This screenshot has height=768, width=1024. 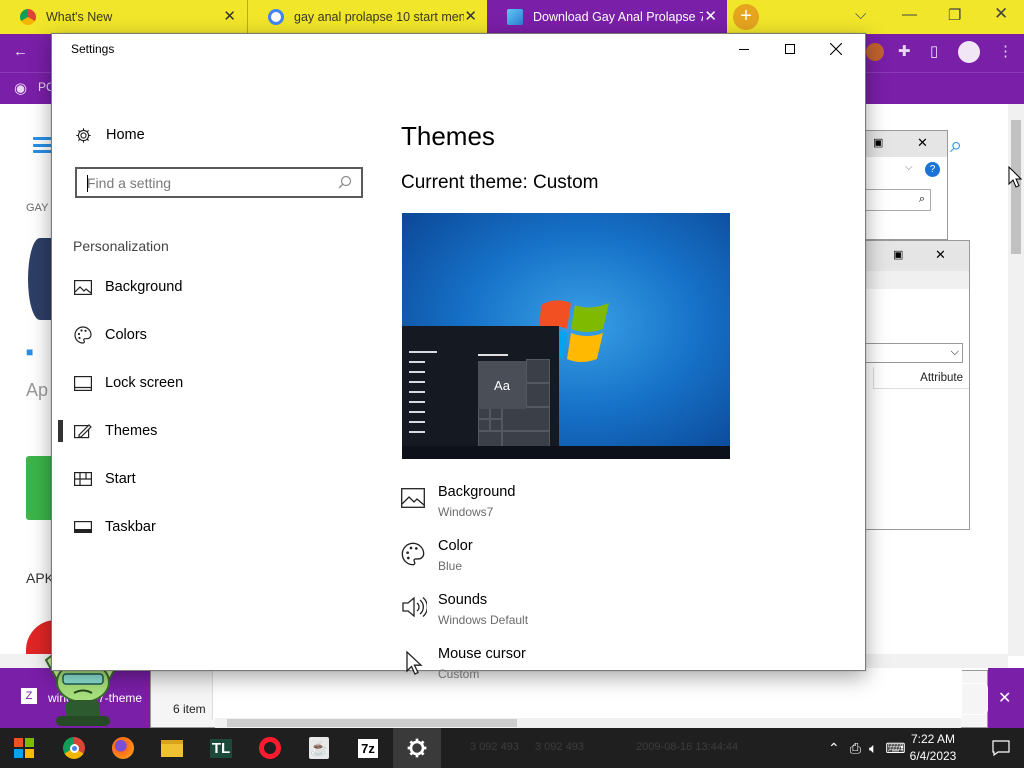 What do you see at coordinates (954, 15) in the screenshot?
I see `restore-icon: ❐` at bounding box center [954, 15].